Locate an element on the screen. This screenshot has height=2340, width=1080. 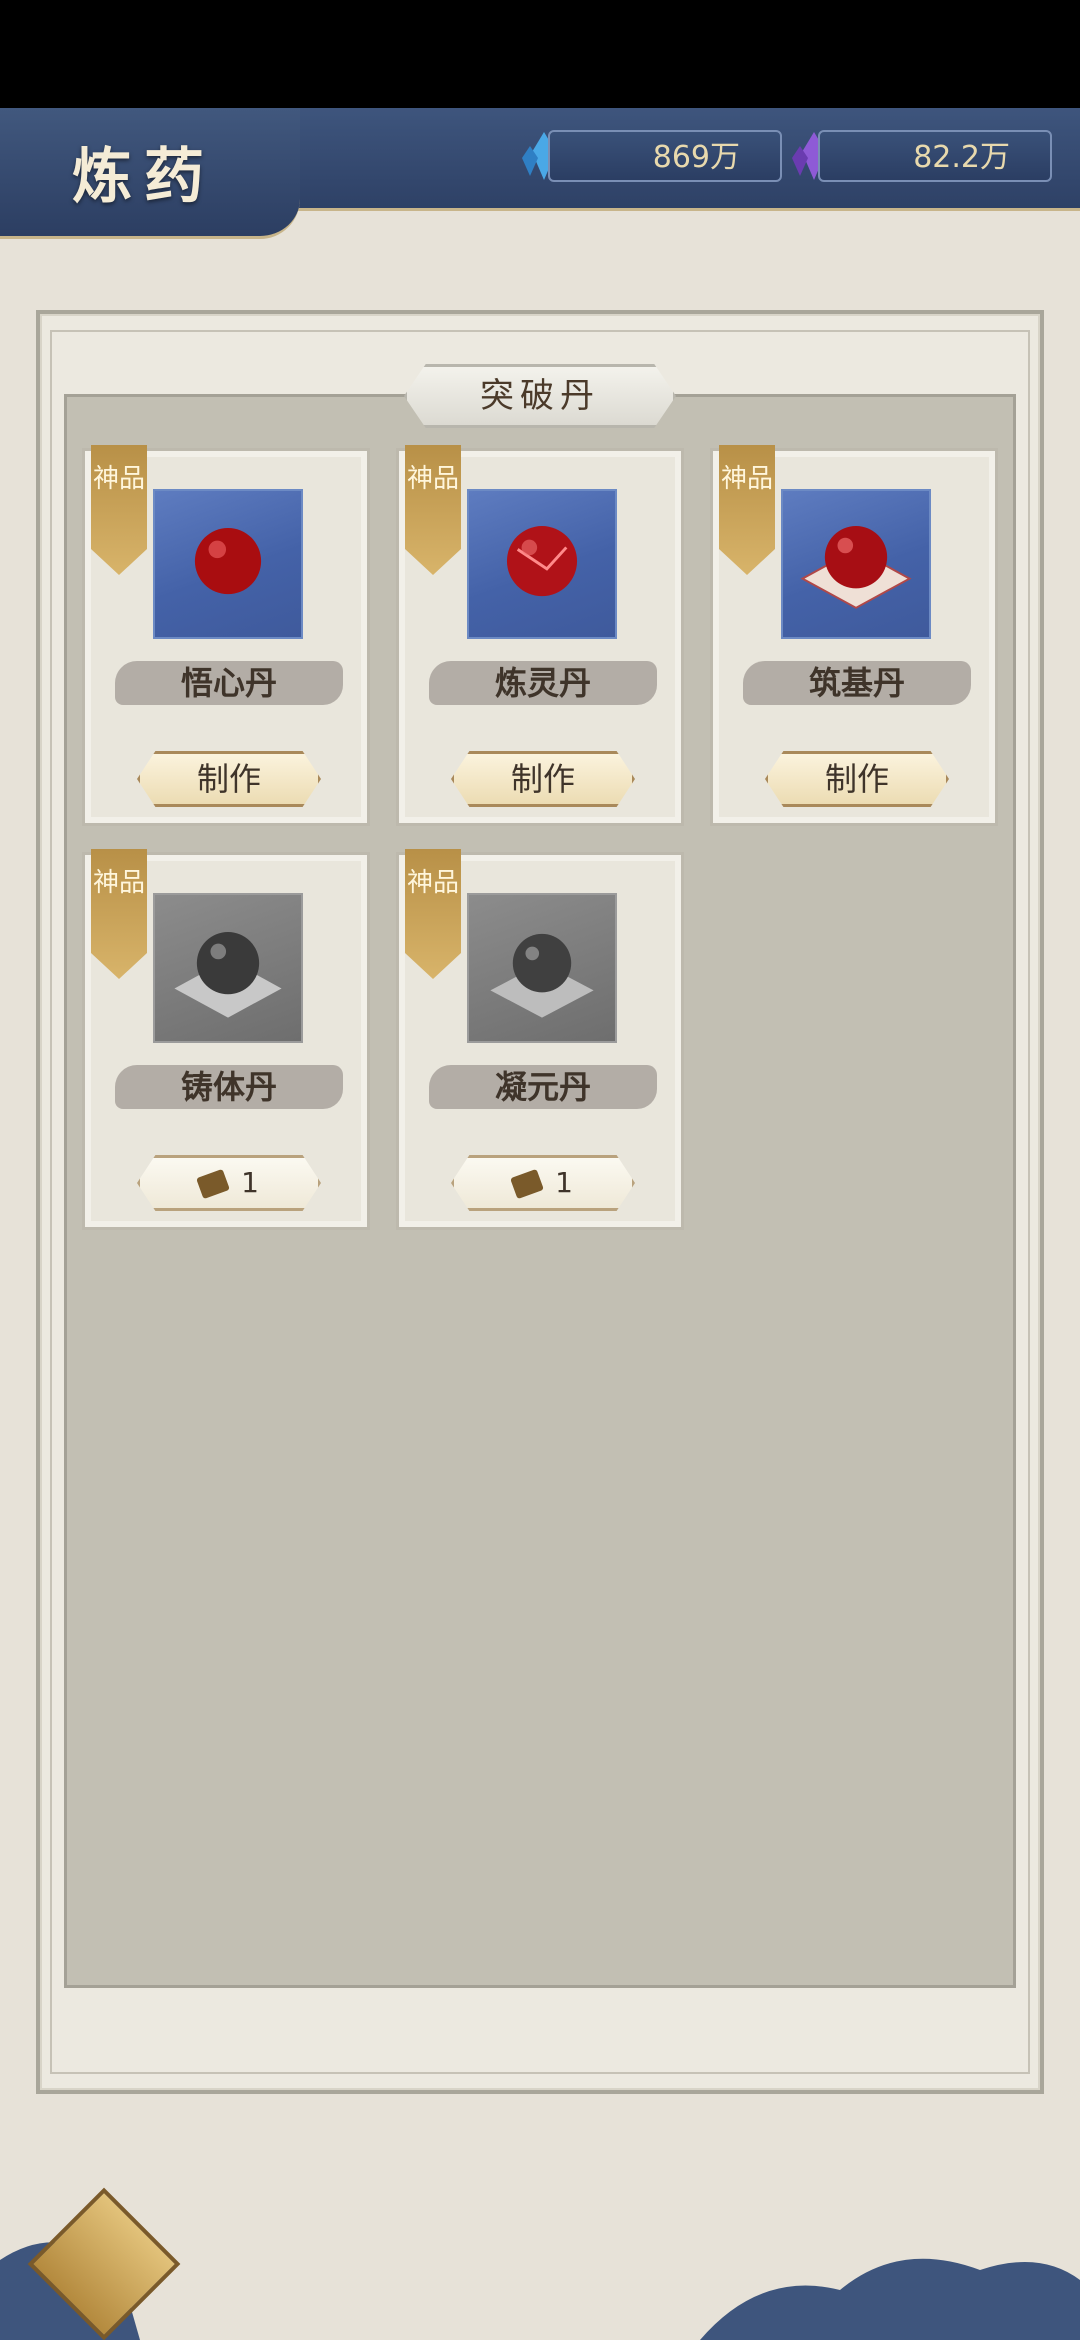
pill-card: 神品 炼灵丹 制作 is located at coordinates (540, 635).